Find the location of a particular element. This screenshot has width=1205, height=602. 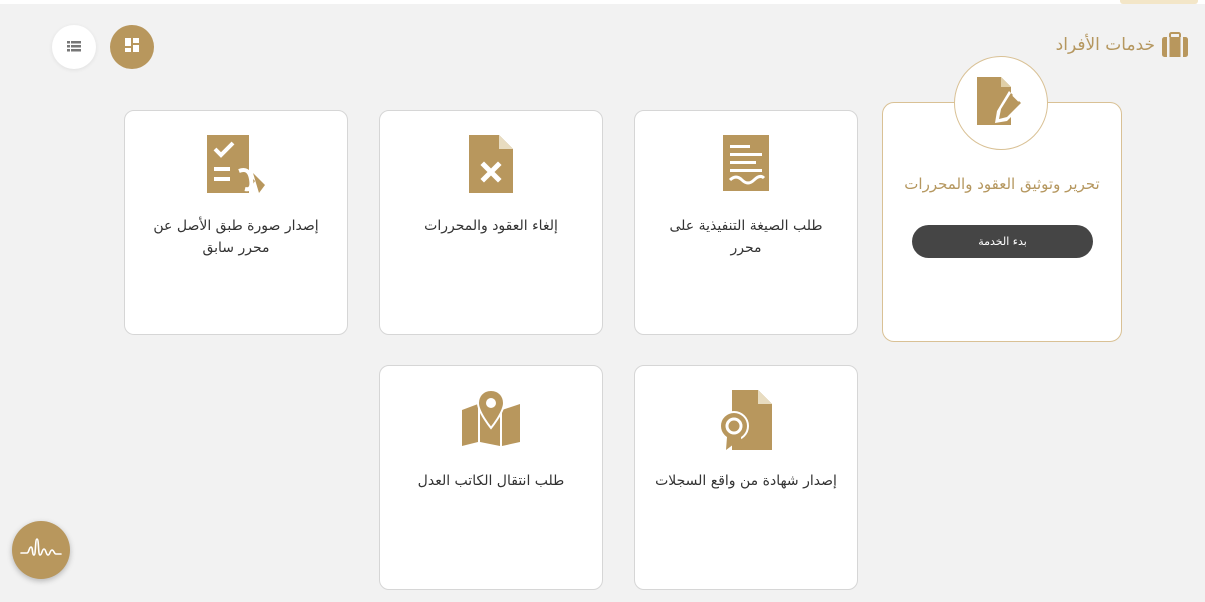

section-header: خدمات الأفراد is located at coordinates (1122, 45).